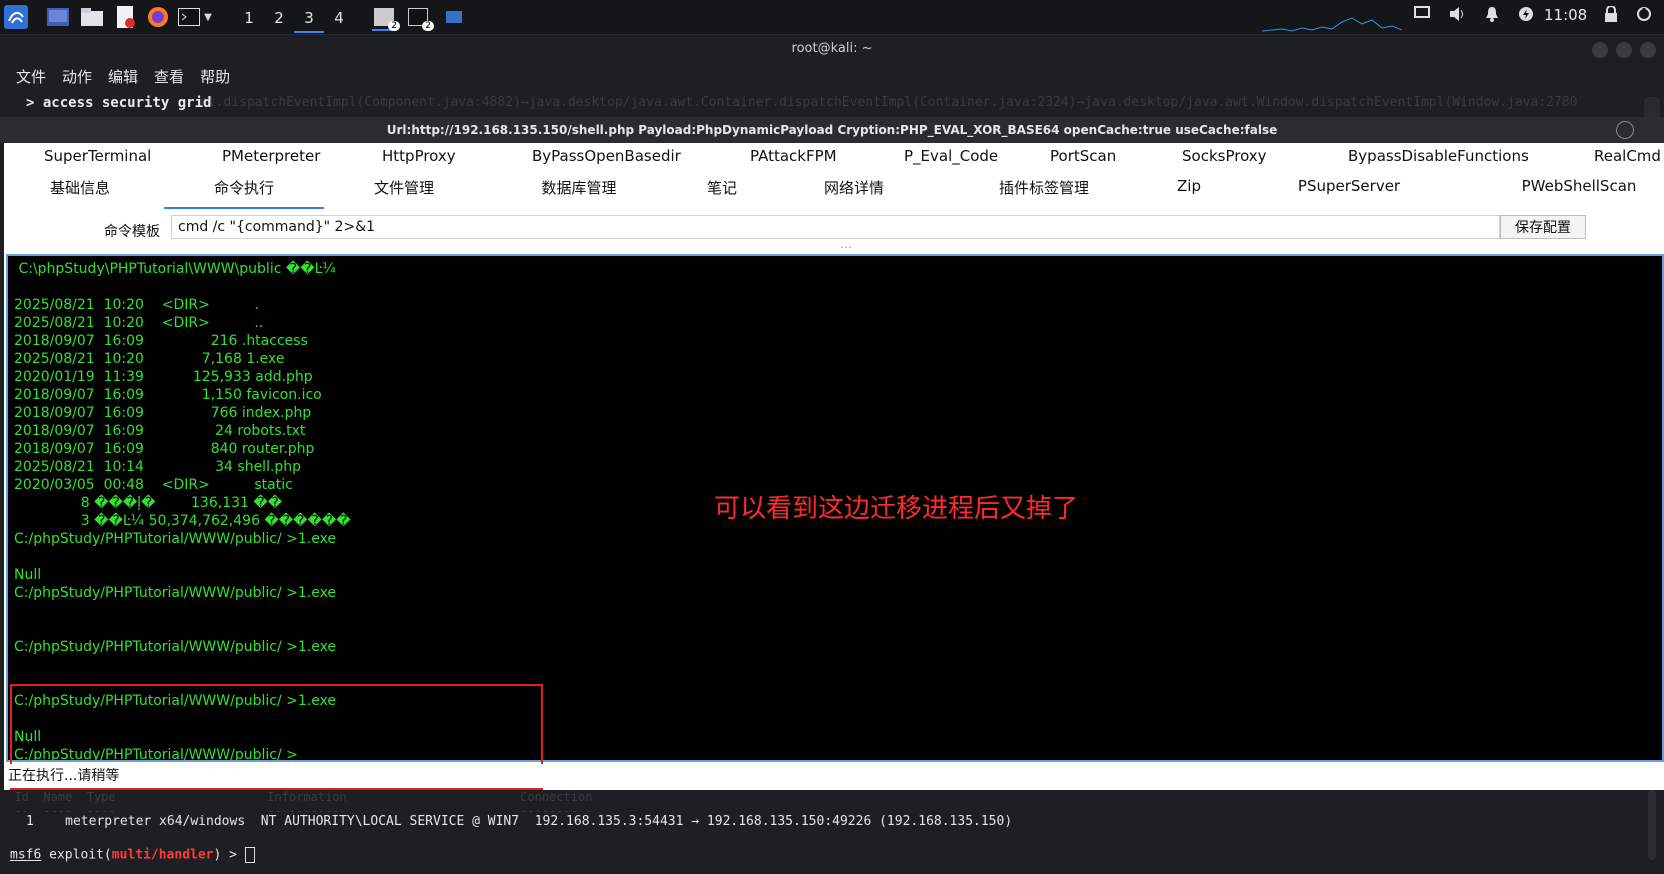 The height and width of the screenshot is (874, 1664). Describe the element at coordinates (77, 78) in the screenshot. I see `menu-action: 动作` at that location.